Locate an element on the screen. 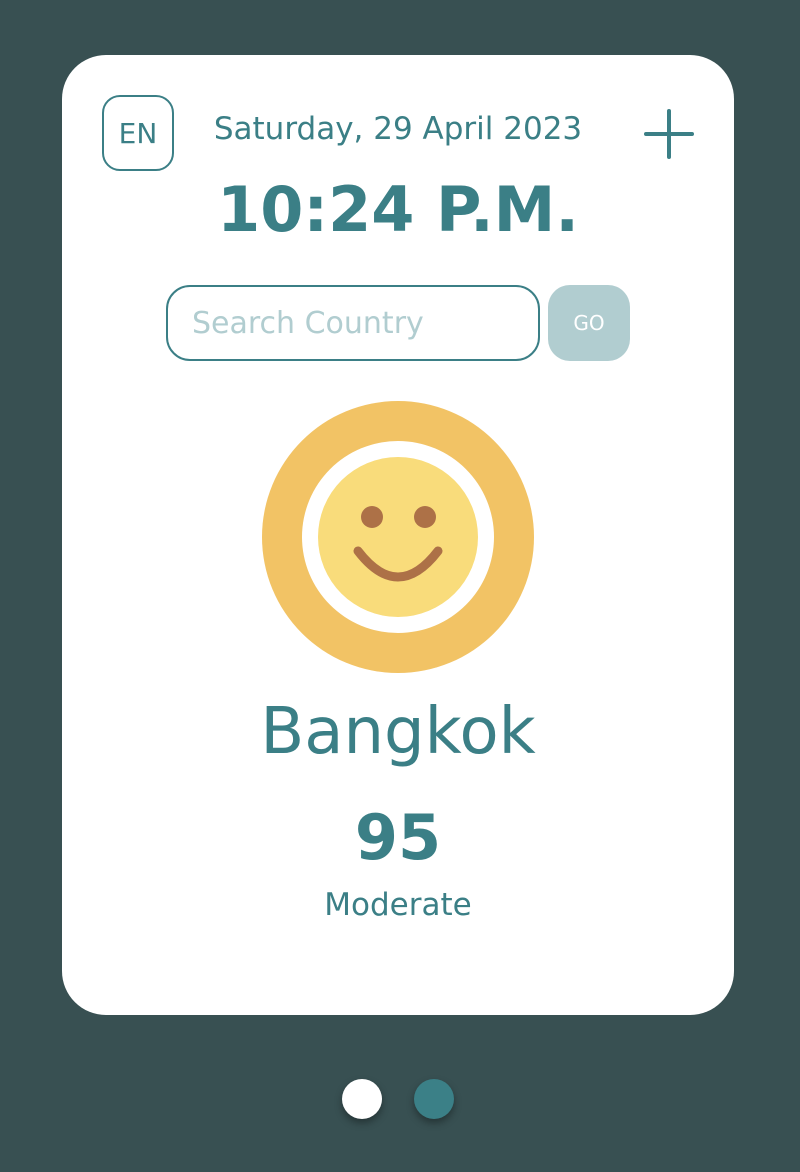  smiley-face-icon is located at coordinates (398, 537).